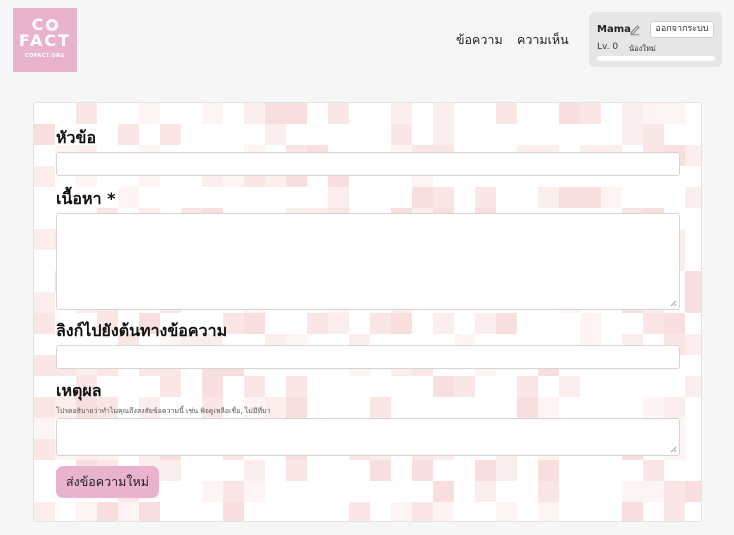  I want to click on reason-label: เหตุผล, so click(79, 390).